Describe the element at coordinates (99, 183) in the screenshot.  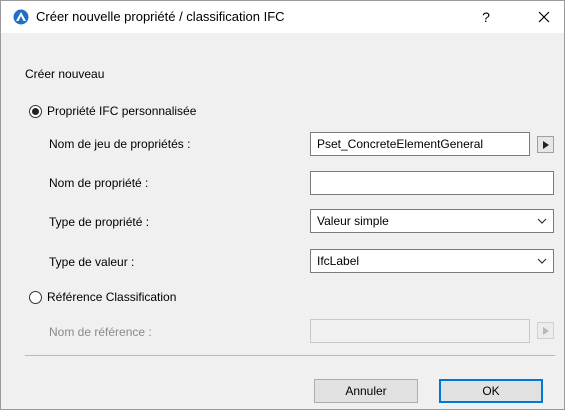
I see `property-name-label: Nom de propriété :` at that location.